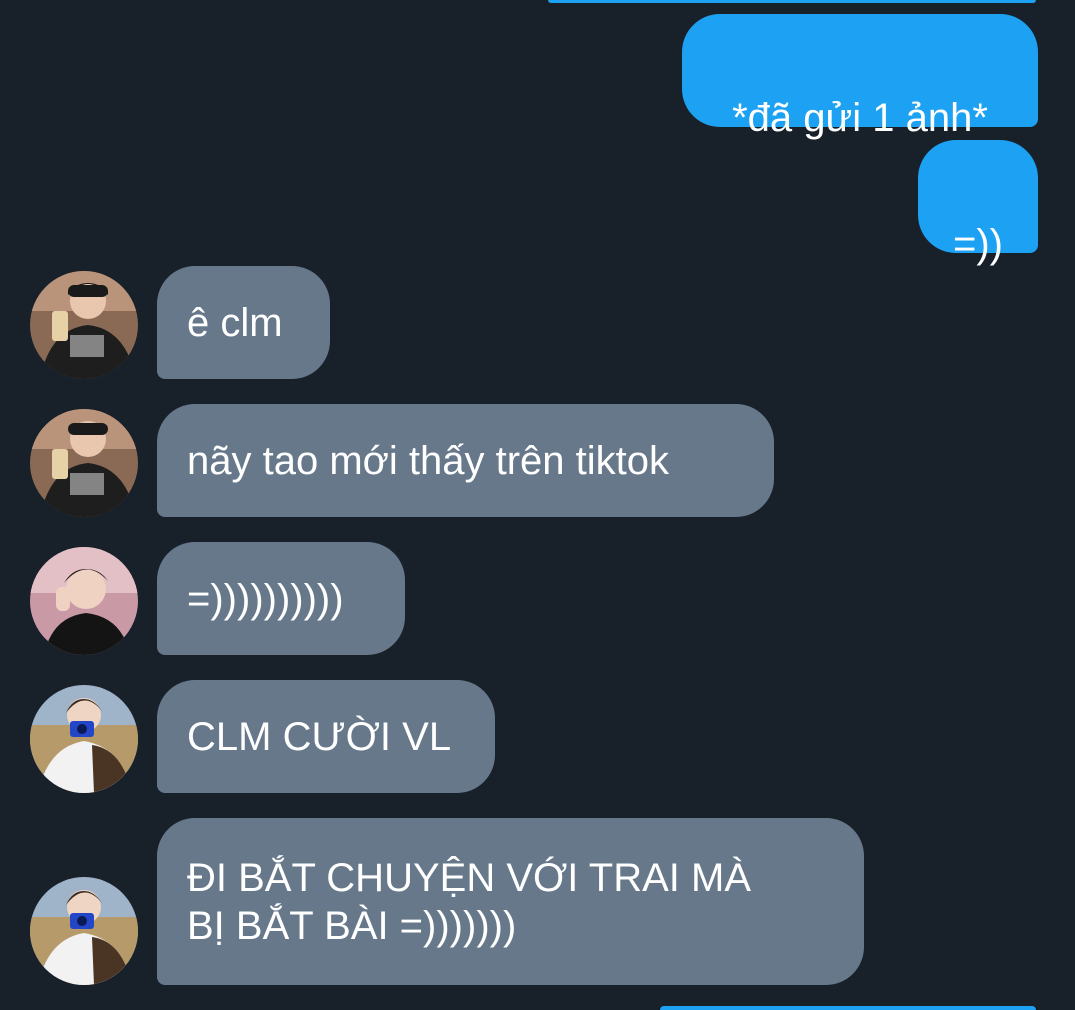 The height and width of the screenshot is (1010, 1075). Describe the element at coordinates (319, 736) in the screenshot. I see `message-text: CLM CƯỜI VL` at that location.